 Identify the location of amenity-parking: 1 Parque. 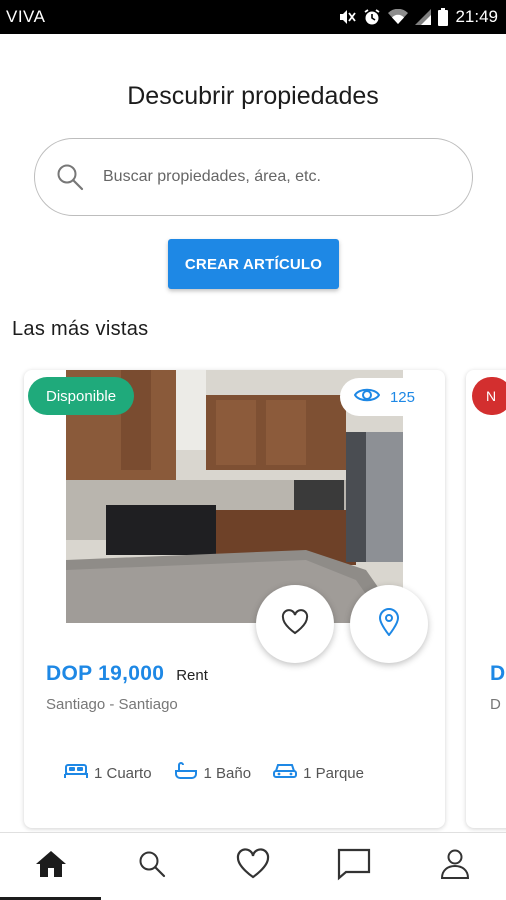
(318, 773).